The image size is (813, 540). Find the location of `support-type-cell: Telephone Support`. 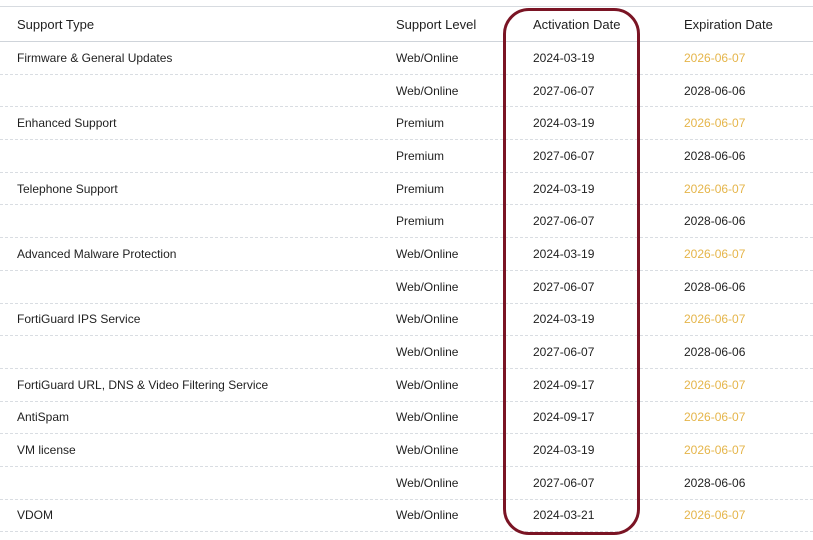

support-type-cell: Telephone Support is located at coordinates (67, 188).